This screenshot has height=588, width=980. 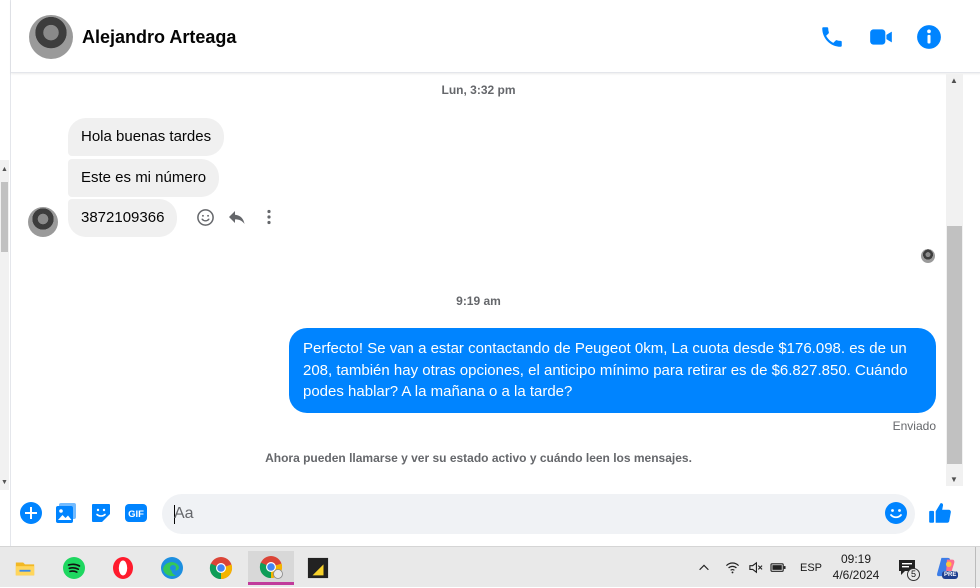 I want to click on opera-icon, so click(x=123, y=568).